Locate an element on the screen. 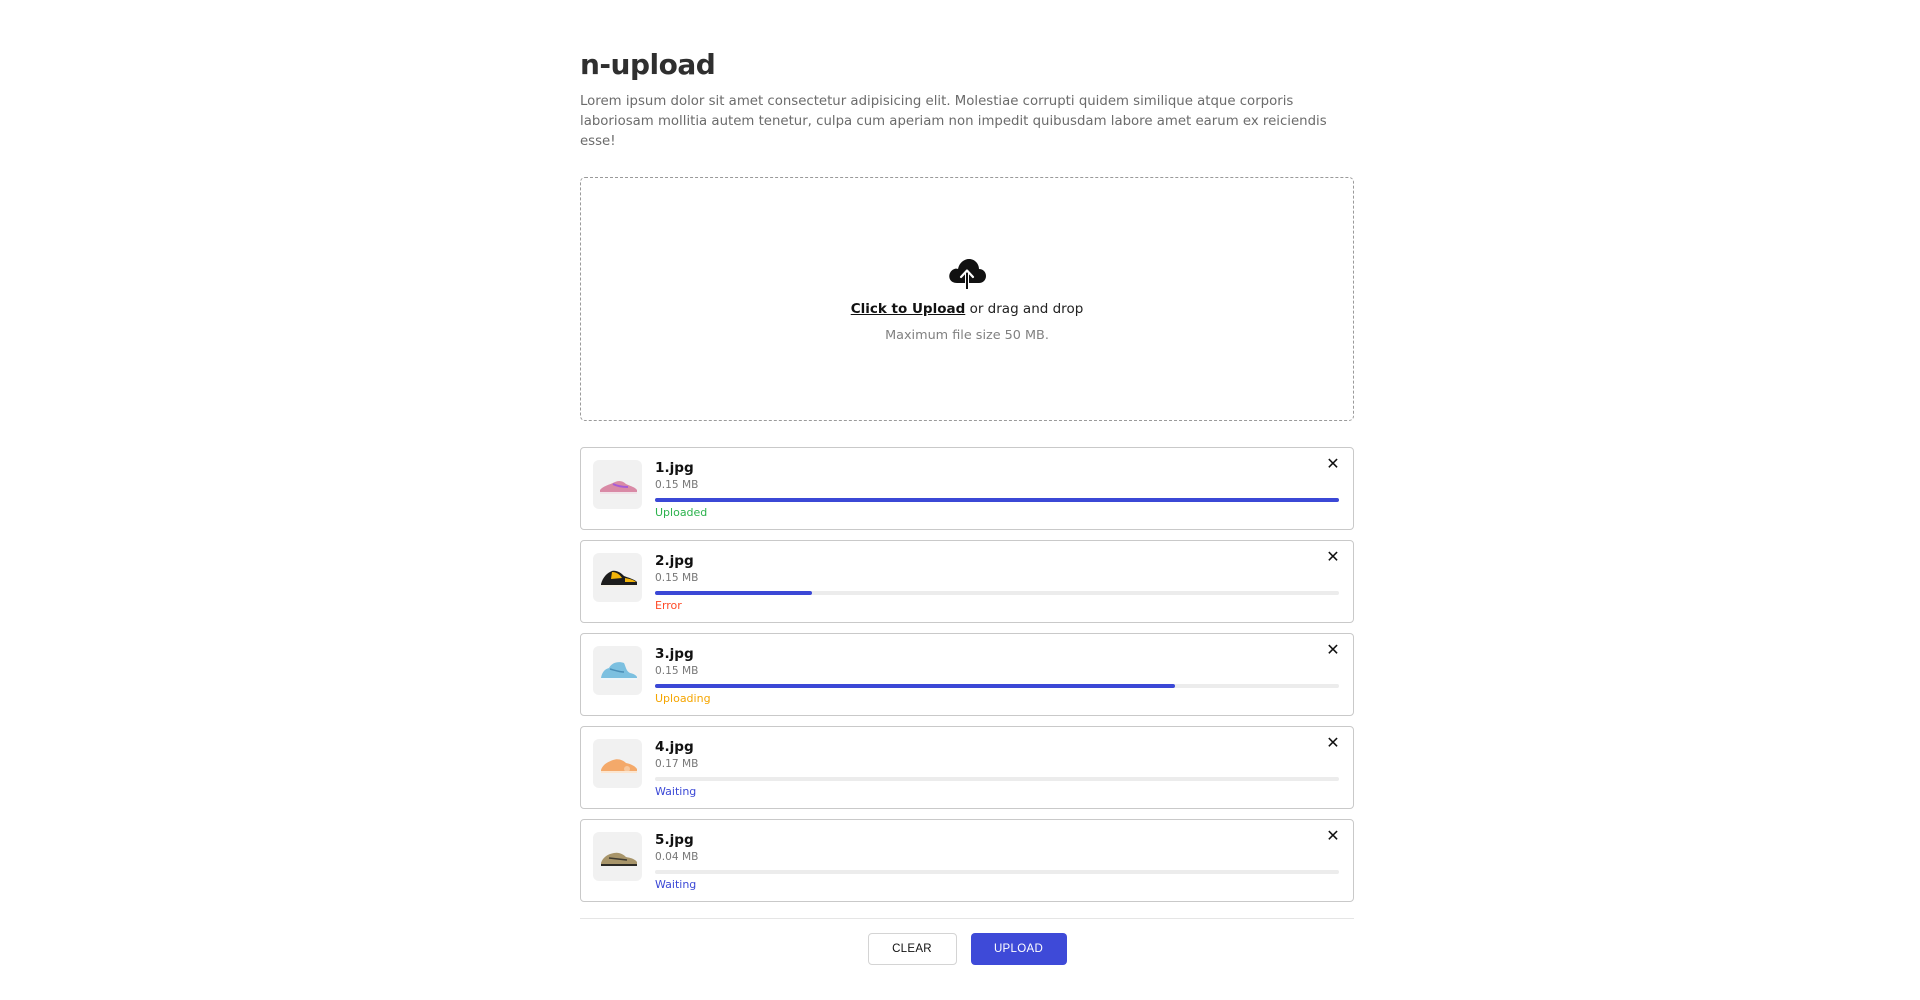  file-name: 1.jpg is located at coordinates (674, 468).